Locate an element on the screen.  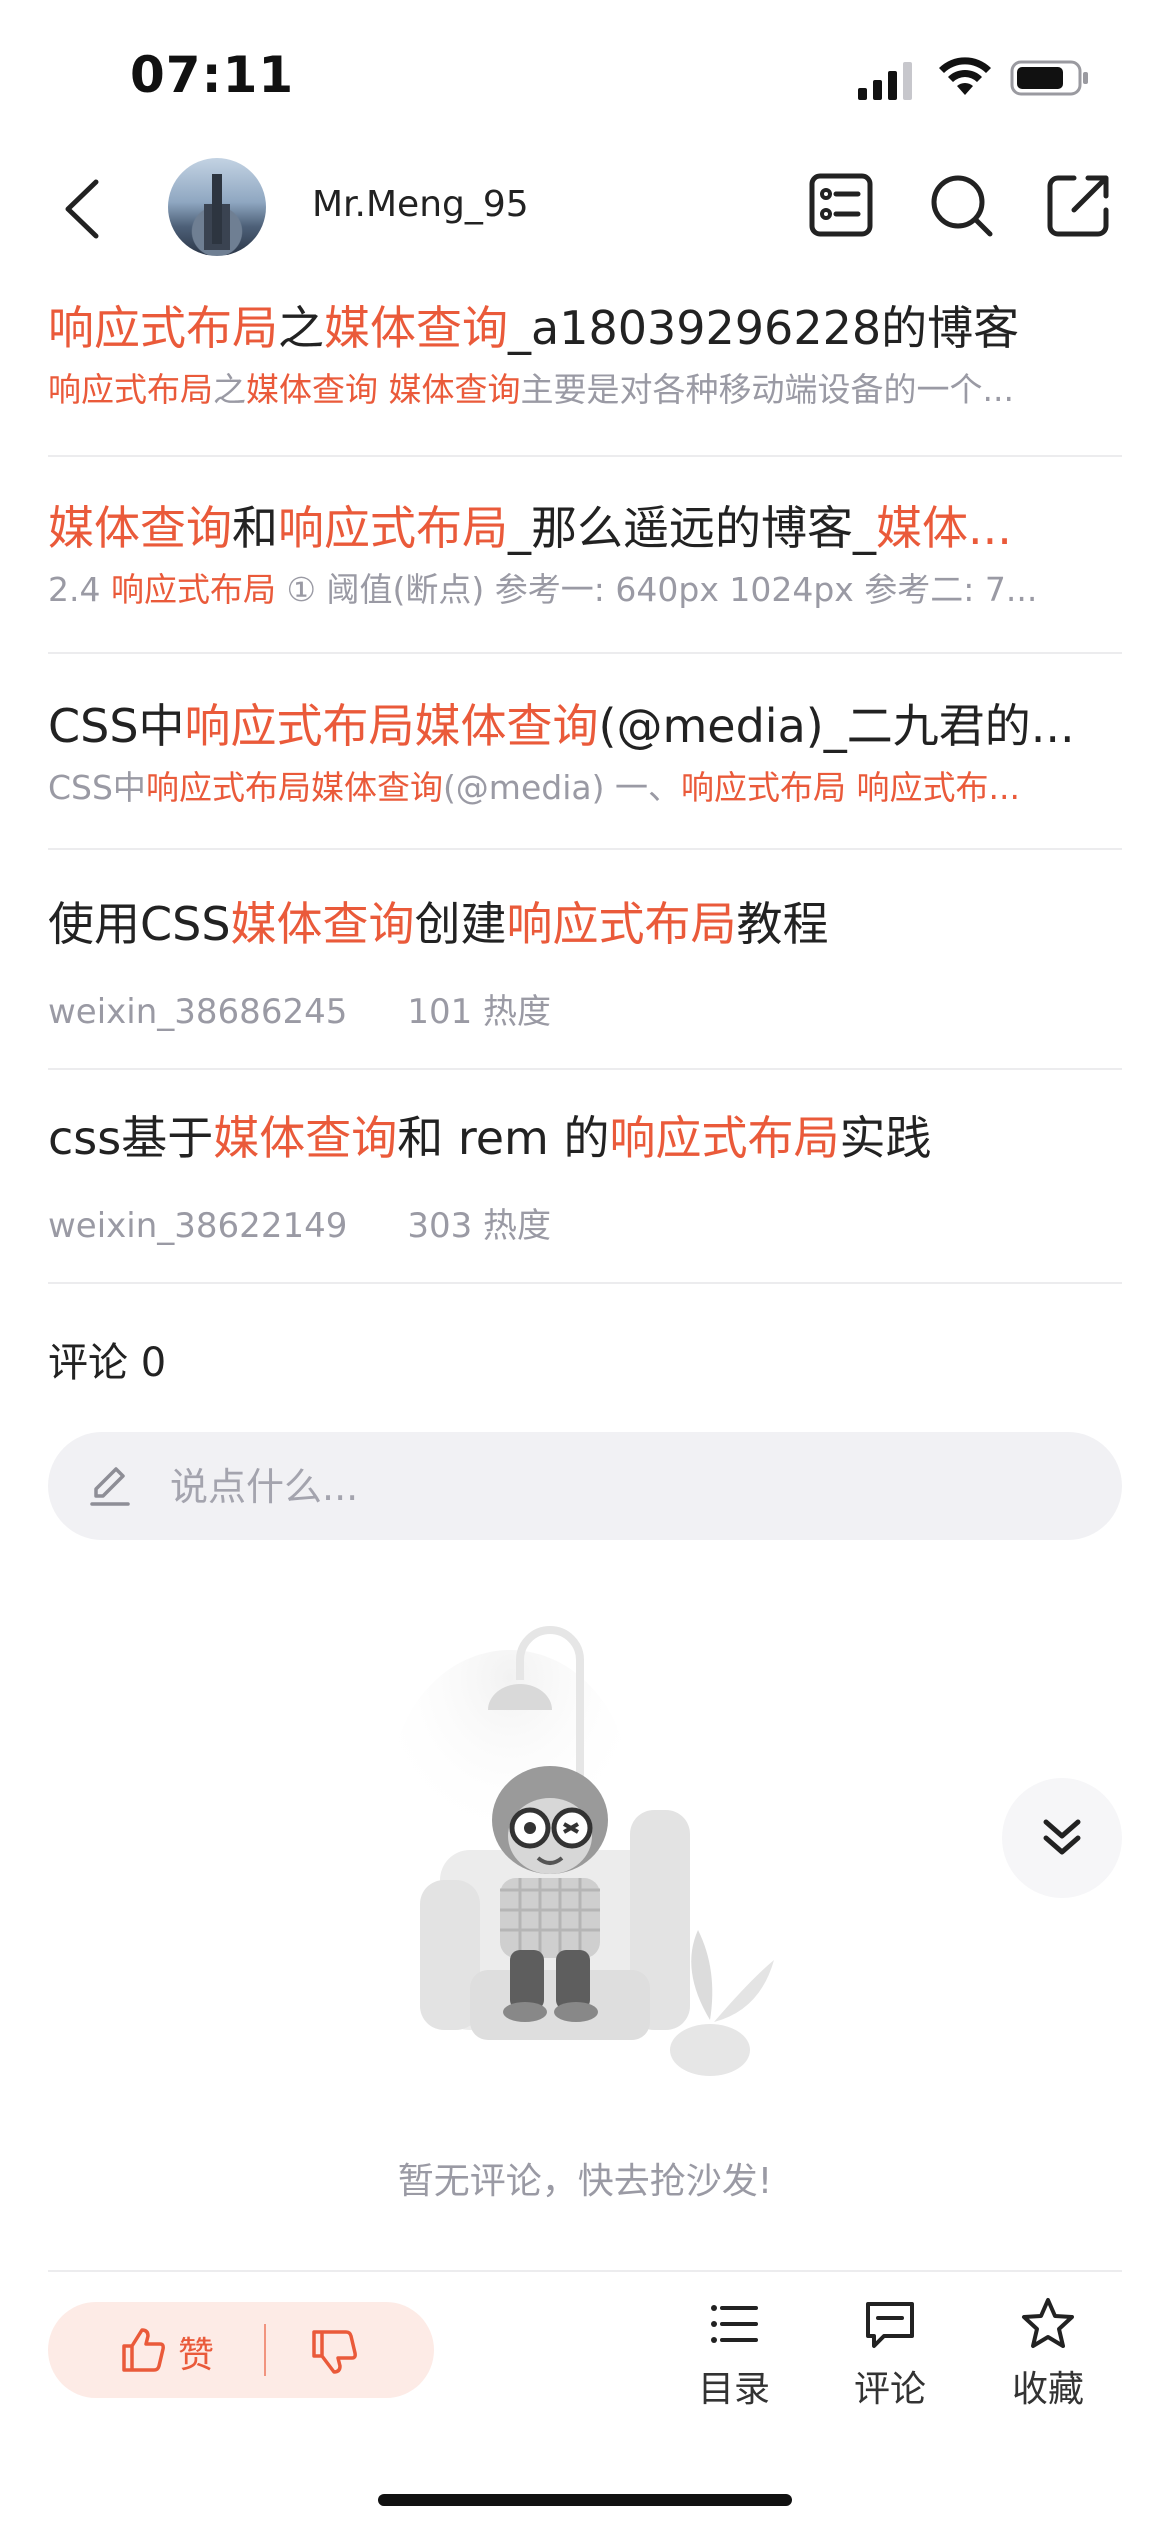
author-username: Mr.Meng_95 is located at coordinates (420, 204).